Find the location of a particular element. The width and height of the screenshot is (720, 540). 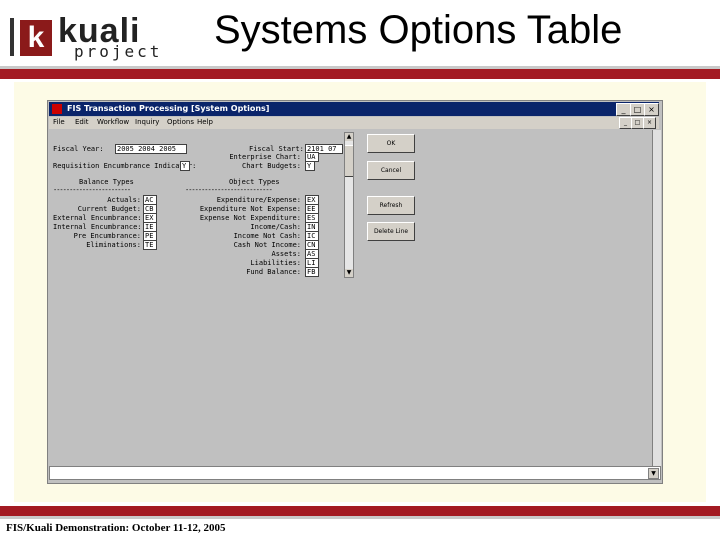

maximize-button: □ is located at coordinates (637, 109).